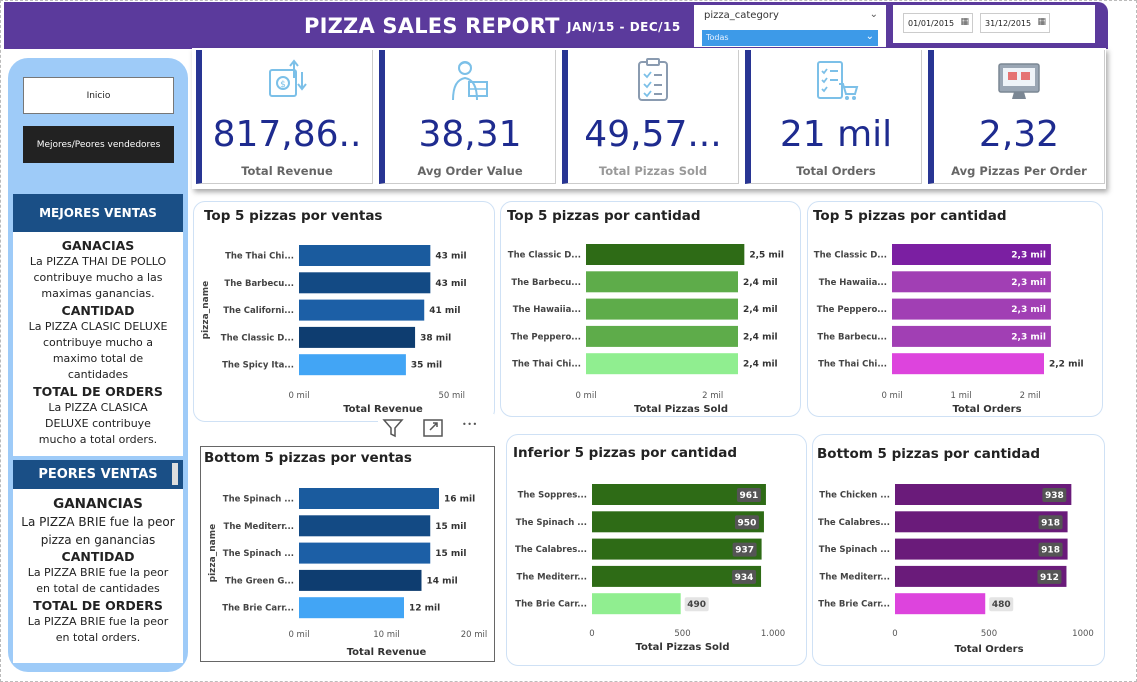 This screenshot has width=1137, height=682. Describe the element at coordinates (1008, 23) in the screenshot. I see `end-date-value: 31/12/2015` at that location.